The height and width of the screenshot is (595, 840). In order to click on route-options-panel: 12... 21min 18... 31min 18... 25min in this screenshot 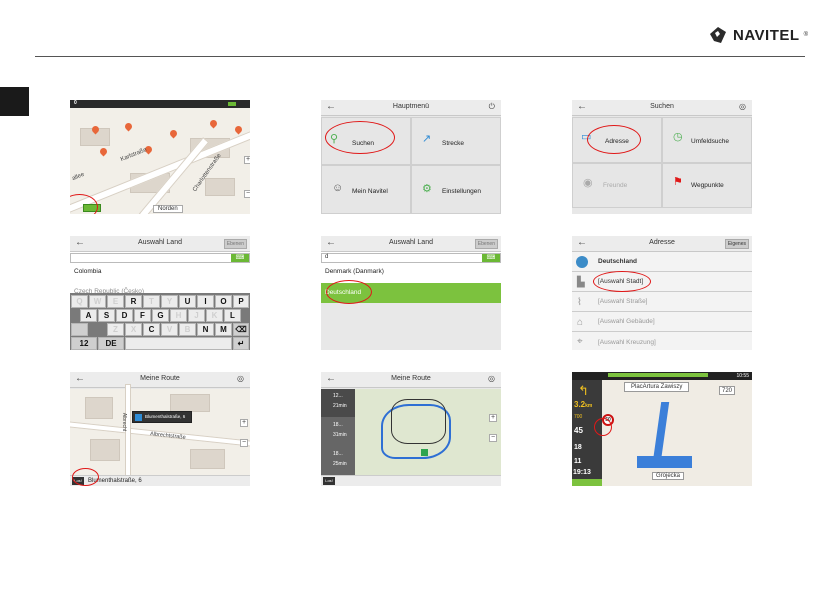, I will do `click(338, 432)`.